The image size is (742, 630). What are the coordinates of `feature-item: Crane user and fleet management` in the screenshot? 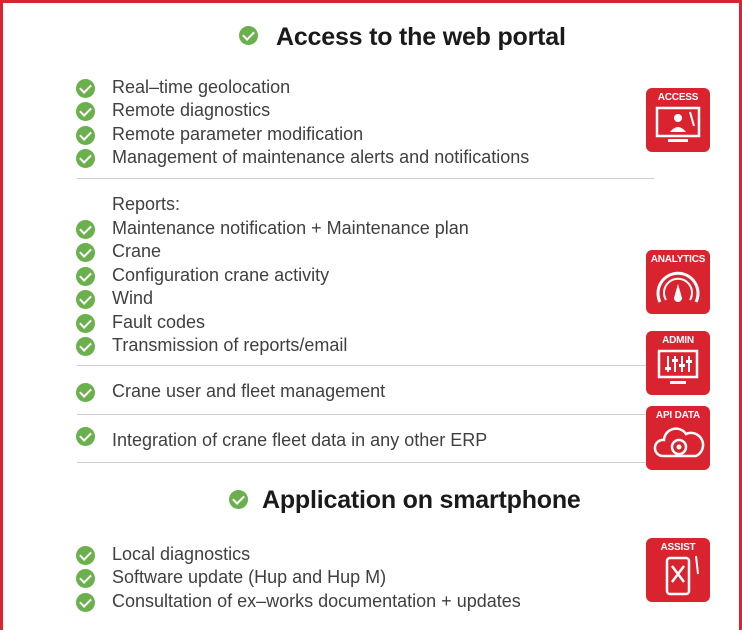 It's located at (249, 391).